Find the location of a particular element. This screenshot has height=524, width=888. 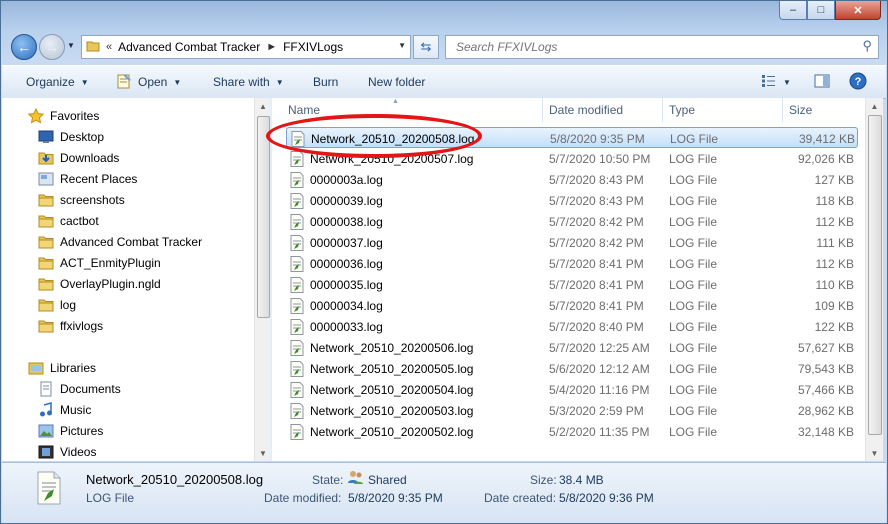

forward-button: → is located at coordinates (52, 47).